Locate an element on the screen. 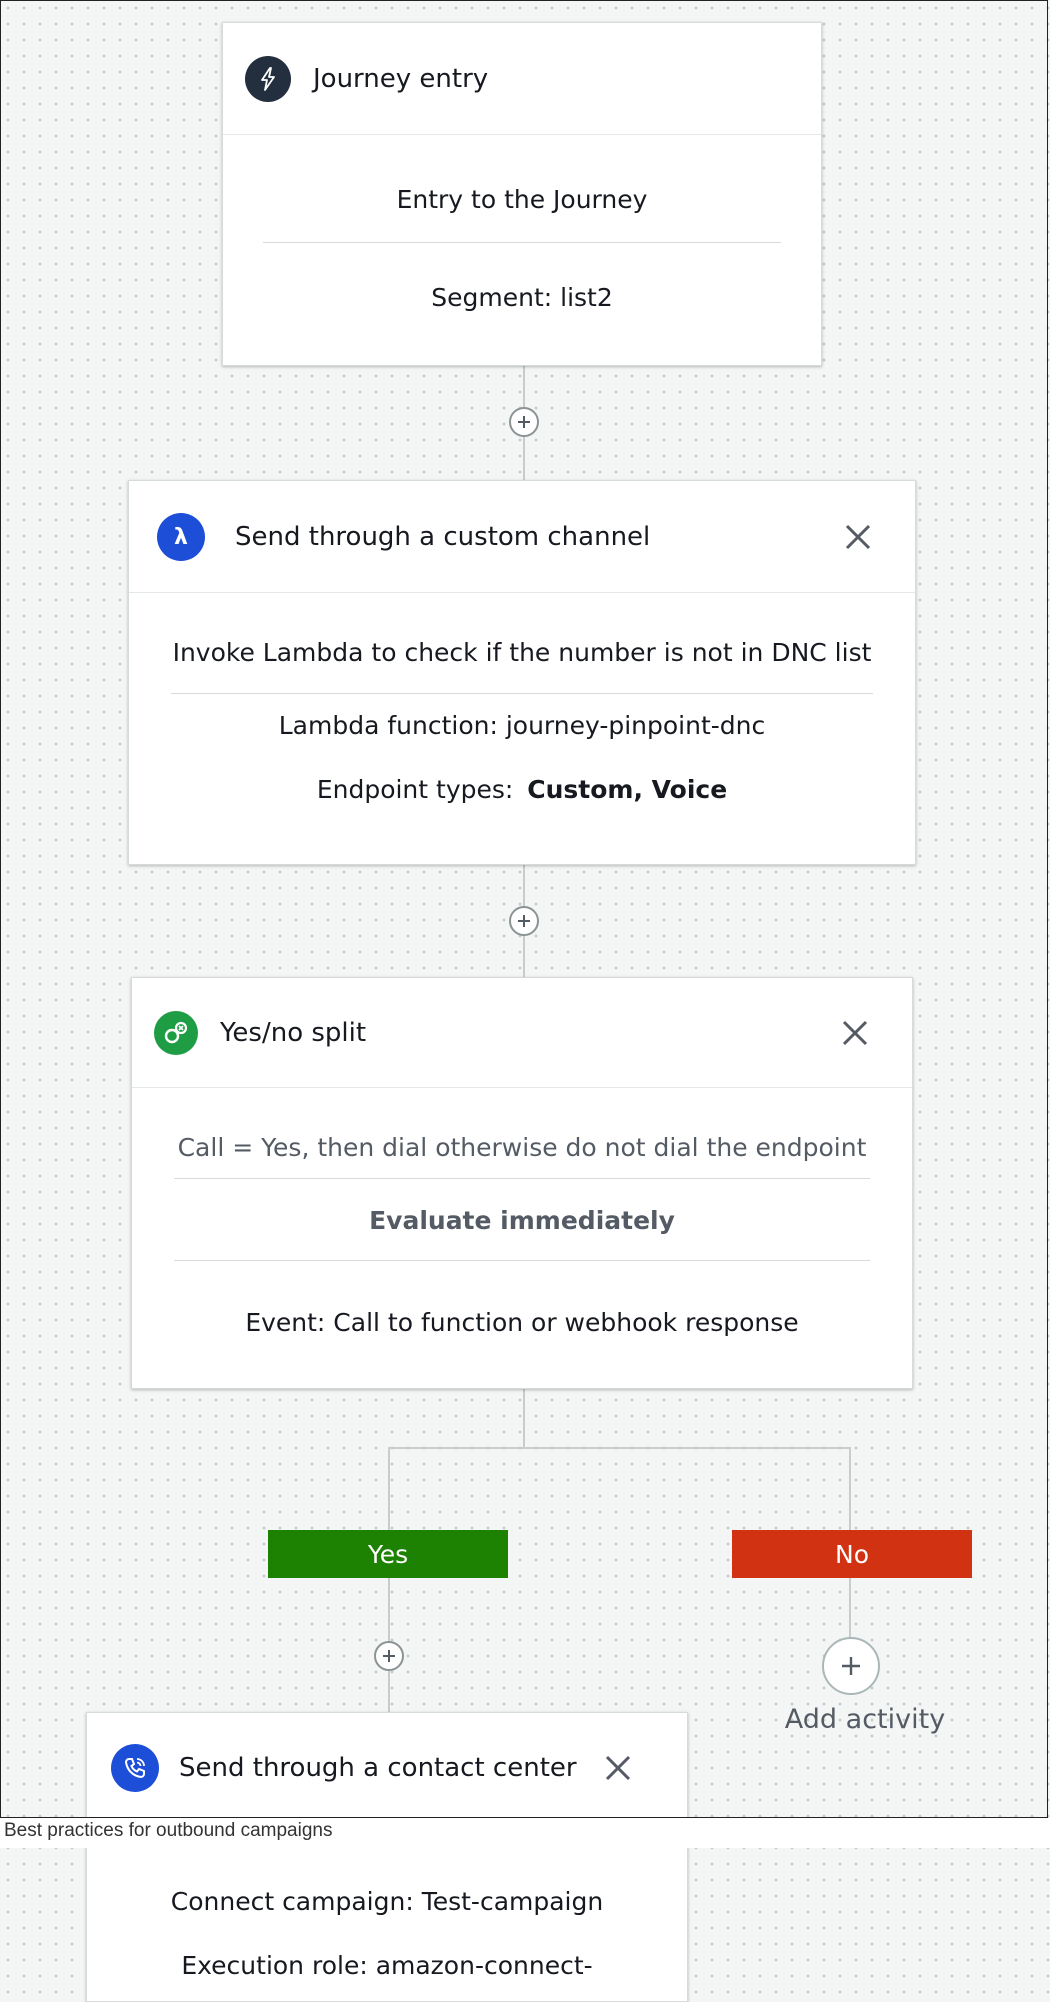  lambda-function-value: Lambda function: journey-pinpoint-dnc is located at coordinates (522, 725).